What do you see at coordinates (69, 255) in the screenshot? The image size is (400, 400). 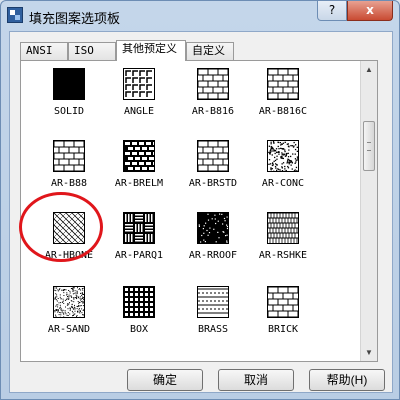 I see `pattern-label: AR-HBONE` at bounding box center [69, 255].